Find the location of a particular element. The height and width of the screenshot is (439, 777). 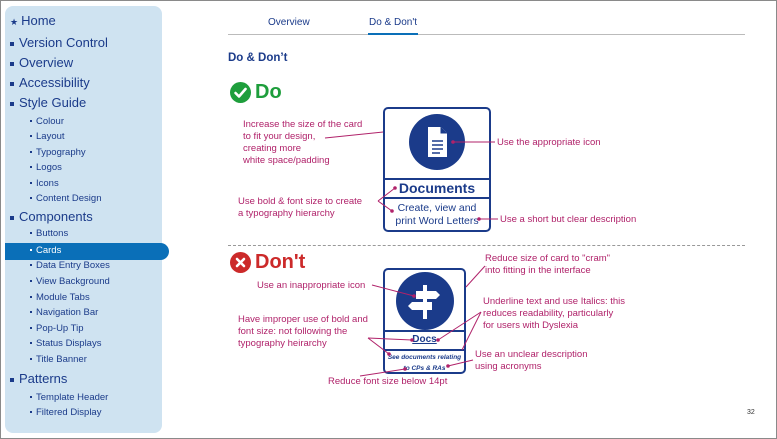

annotation-lines is located at coordinates (411, 254).